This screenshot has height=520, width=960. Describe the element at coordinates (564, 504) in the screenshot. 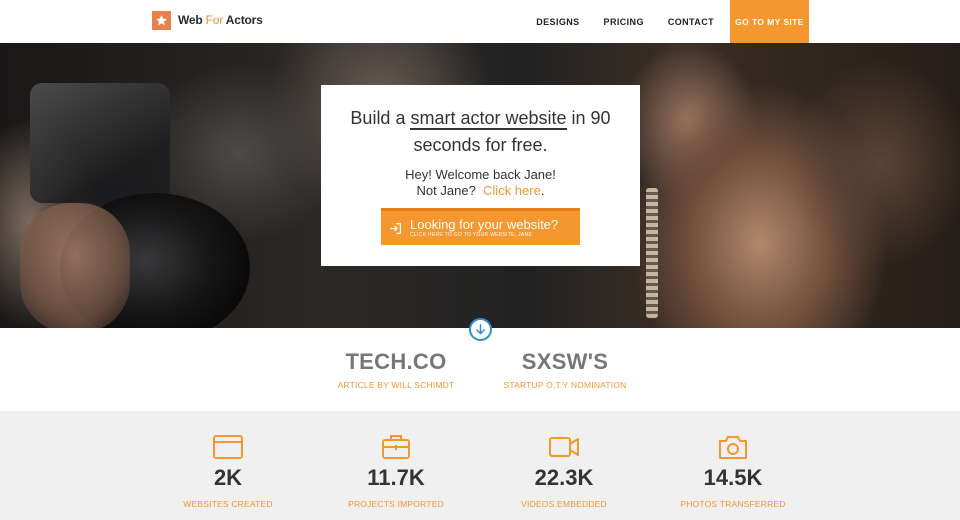

I see `stat-label: VIDEOS EMBEDDED` at that location.